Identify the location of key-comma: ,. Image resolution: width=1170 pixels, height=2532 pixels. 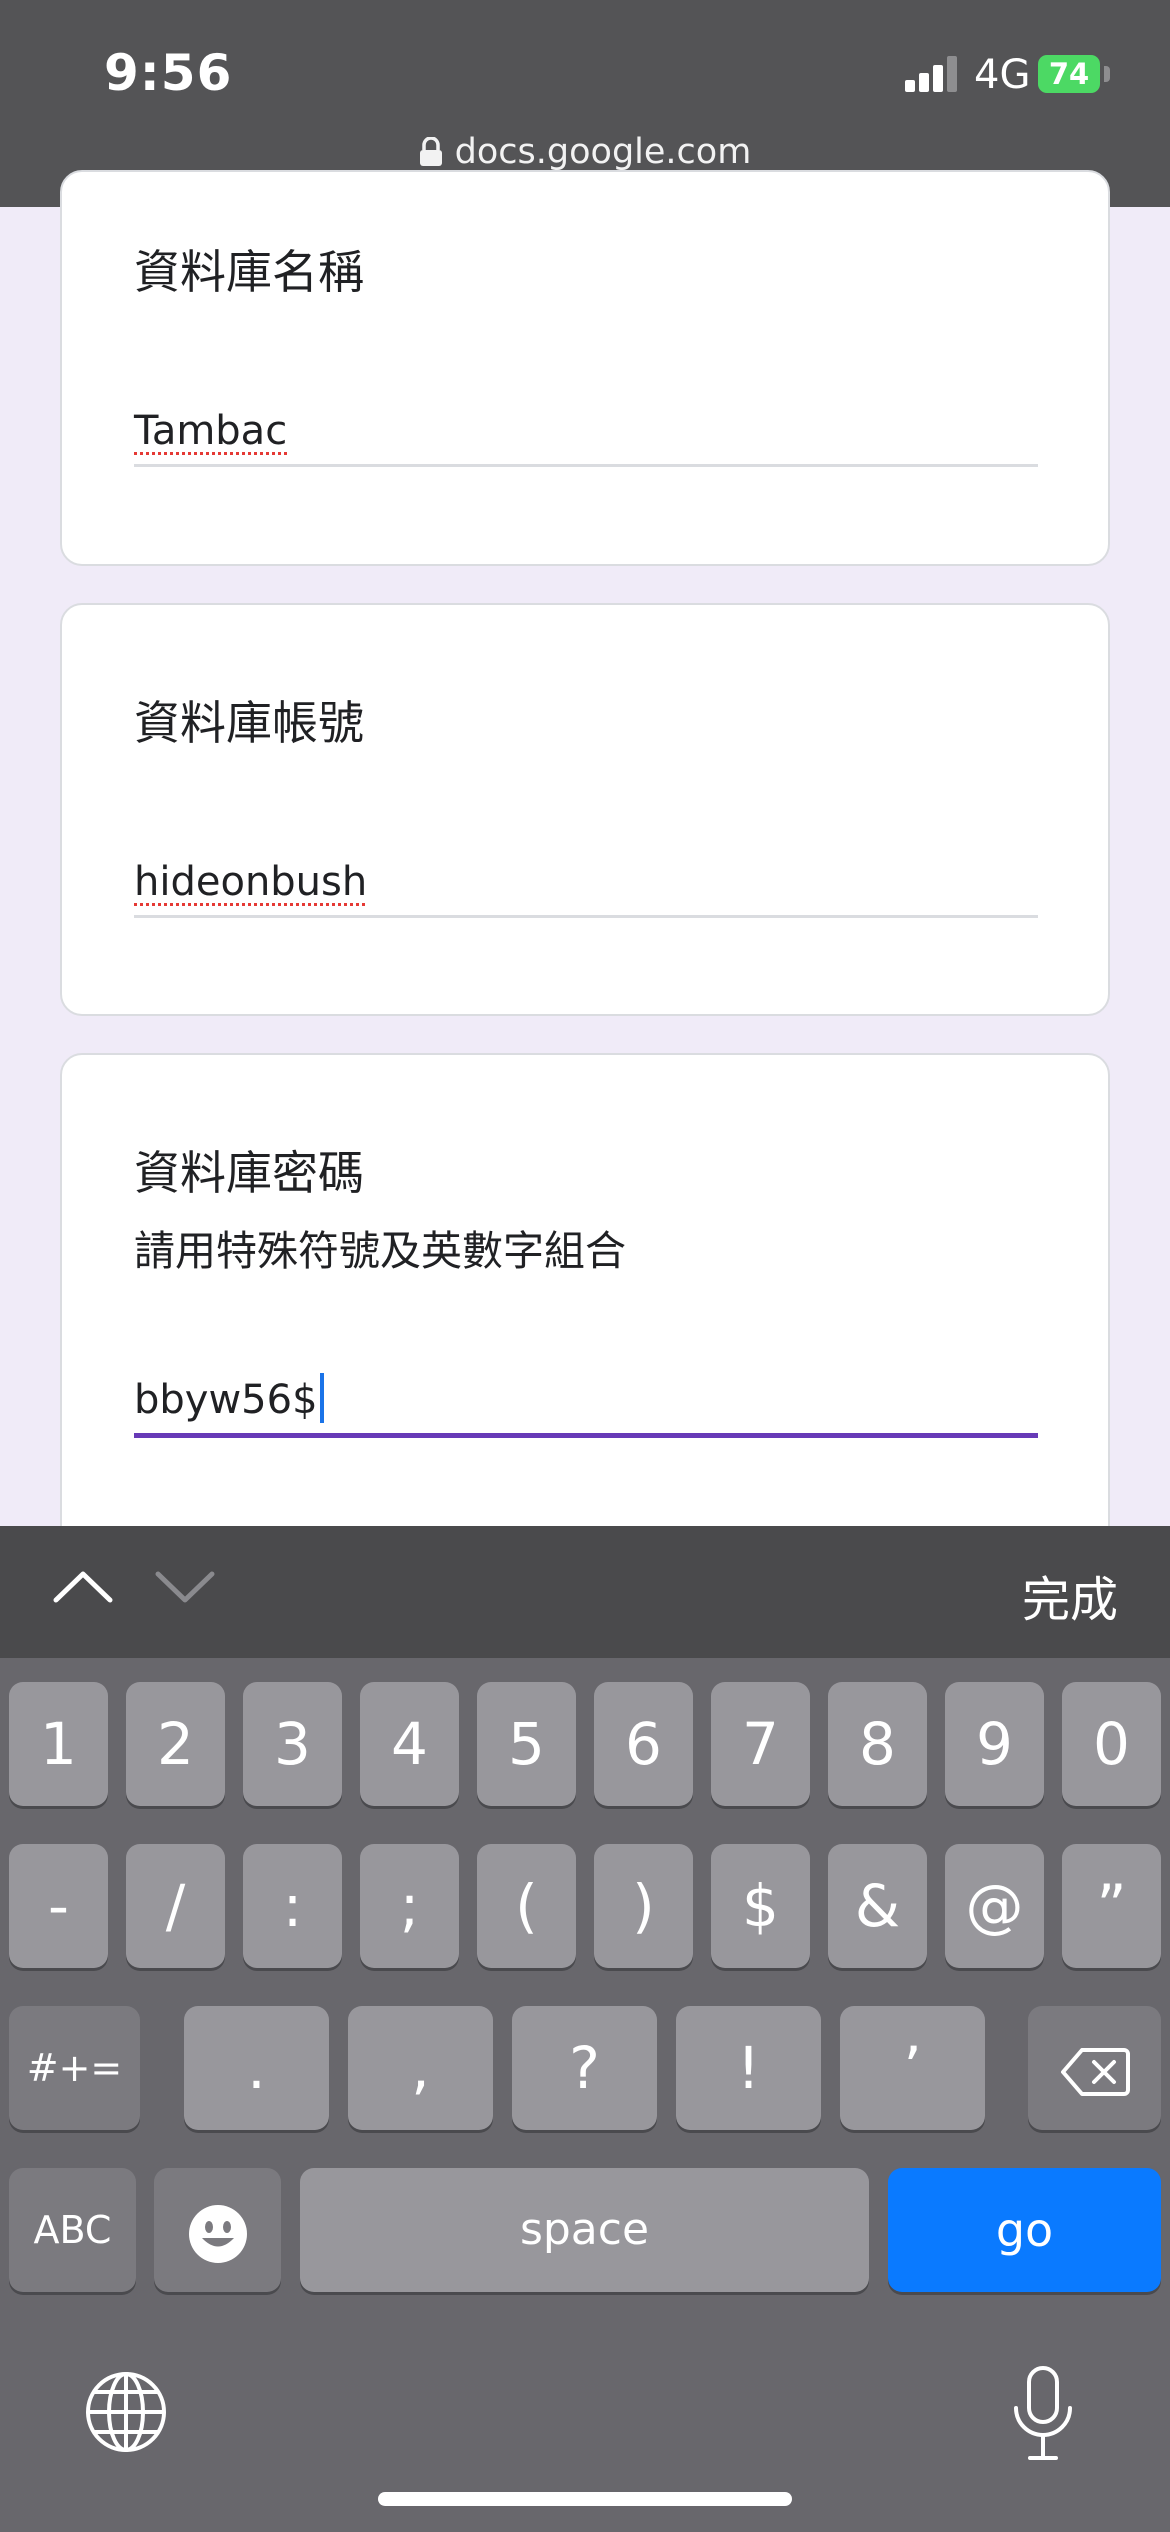
(420, 2068).